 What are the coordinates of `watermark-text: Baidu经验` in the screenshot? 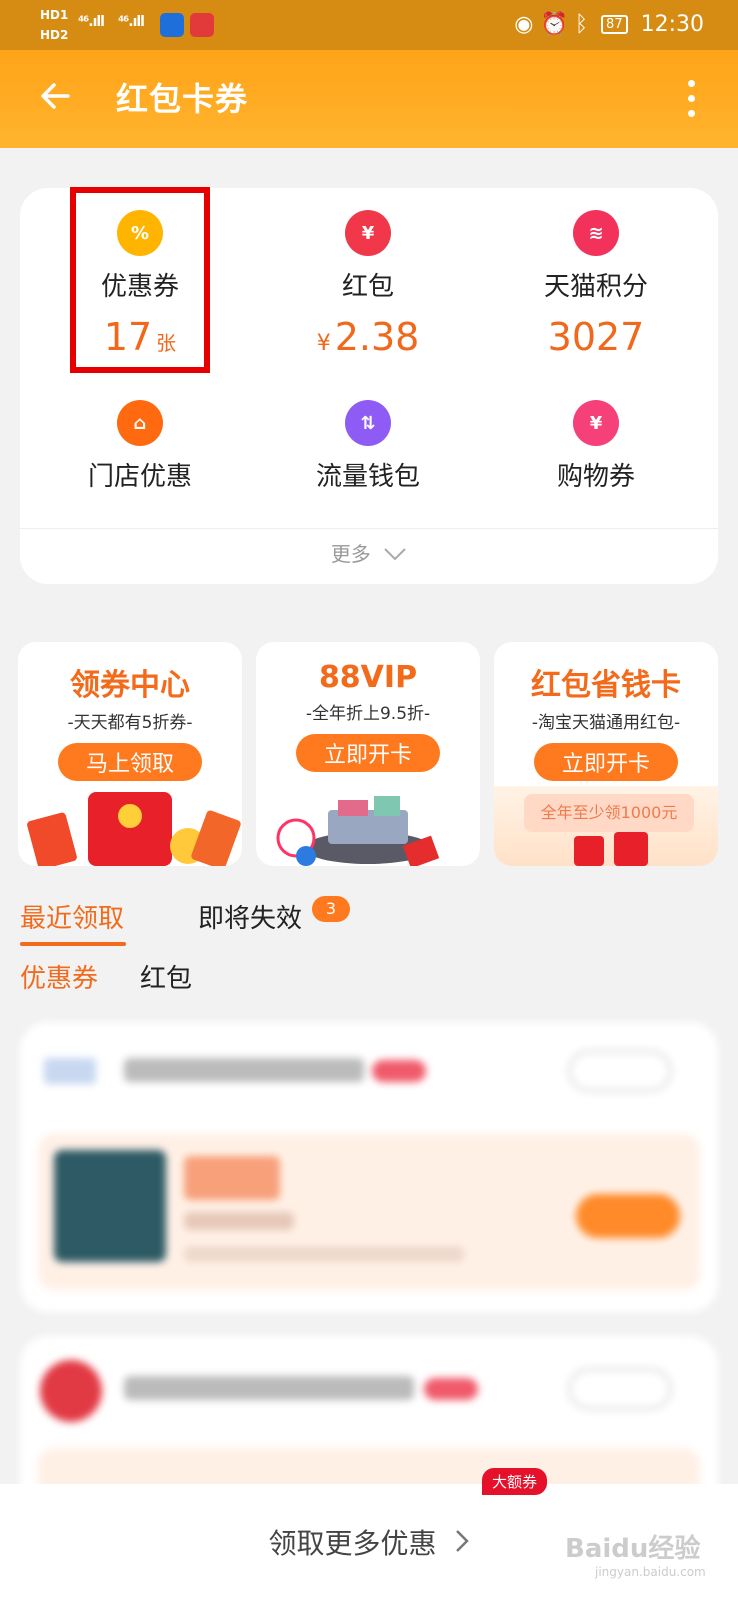 It's located at (633, 1549).